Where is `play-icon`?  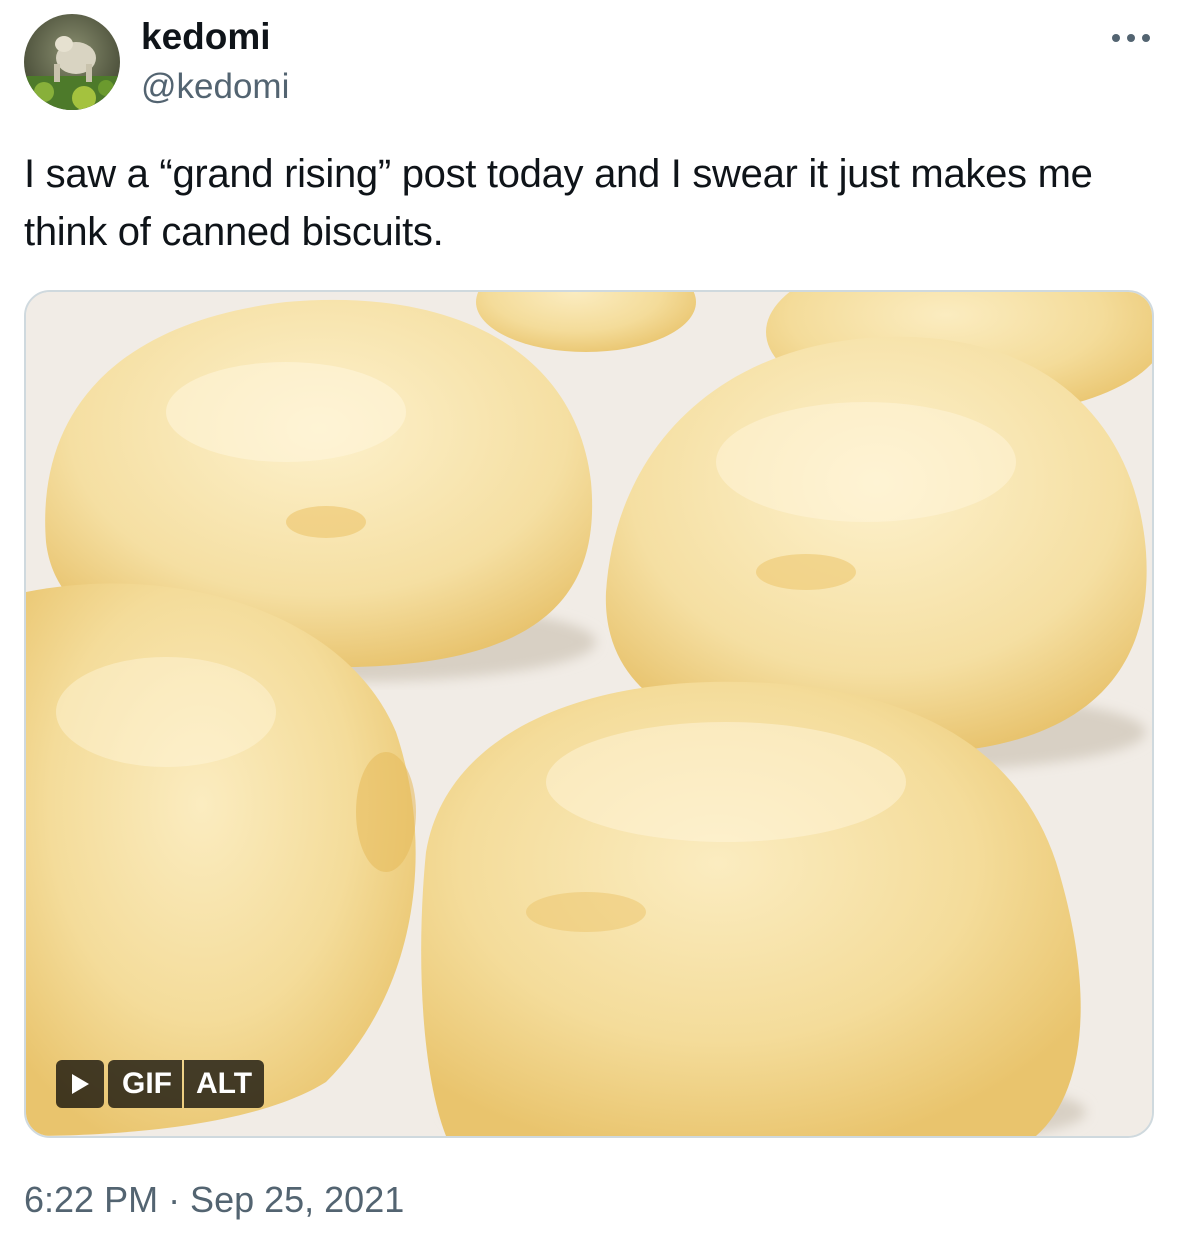
play-icon is located at coordinates (80, 1084).